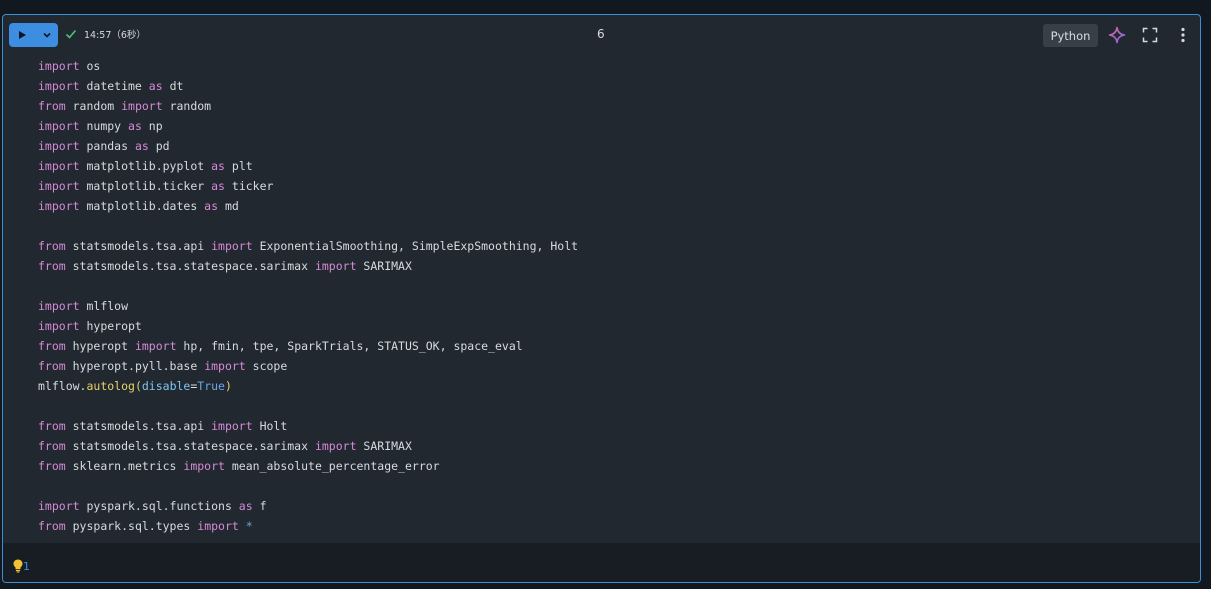 Image resolution: width=1211 pixels, height=589 pixels. What do you see at coordinates (308, 526) in the screenshot?
I see `code-line: from pyspark.sql.types import *` at bounding box center [308, 526].